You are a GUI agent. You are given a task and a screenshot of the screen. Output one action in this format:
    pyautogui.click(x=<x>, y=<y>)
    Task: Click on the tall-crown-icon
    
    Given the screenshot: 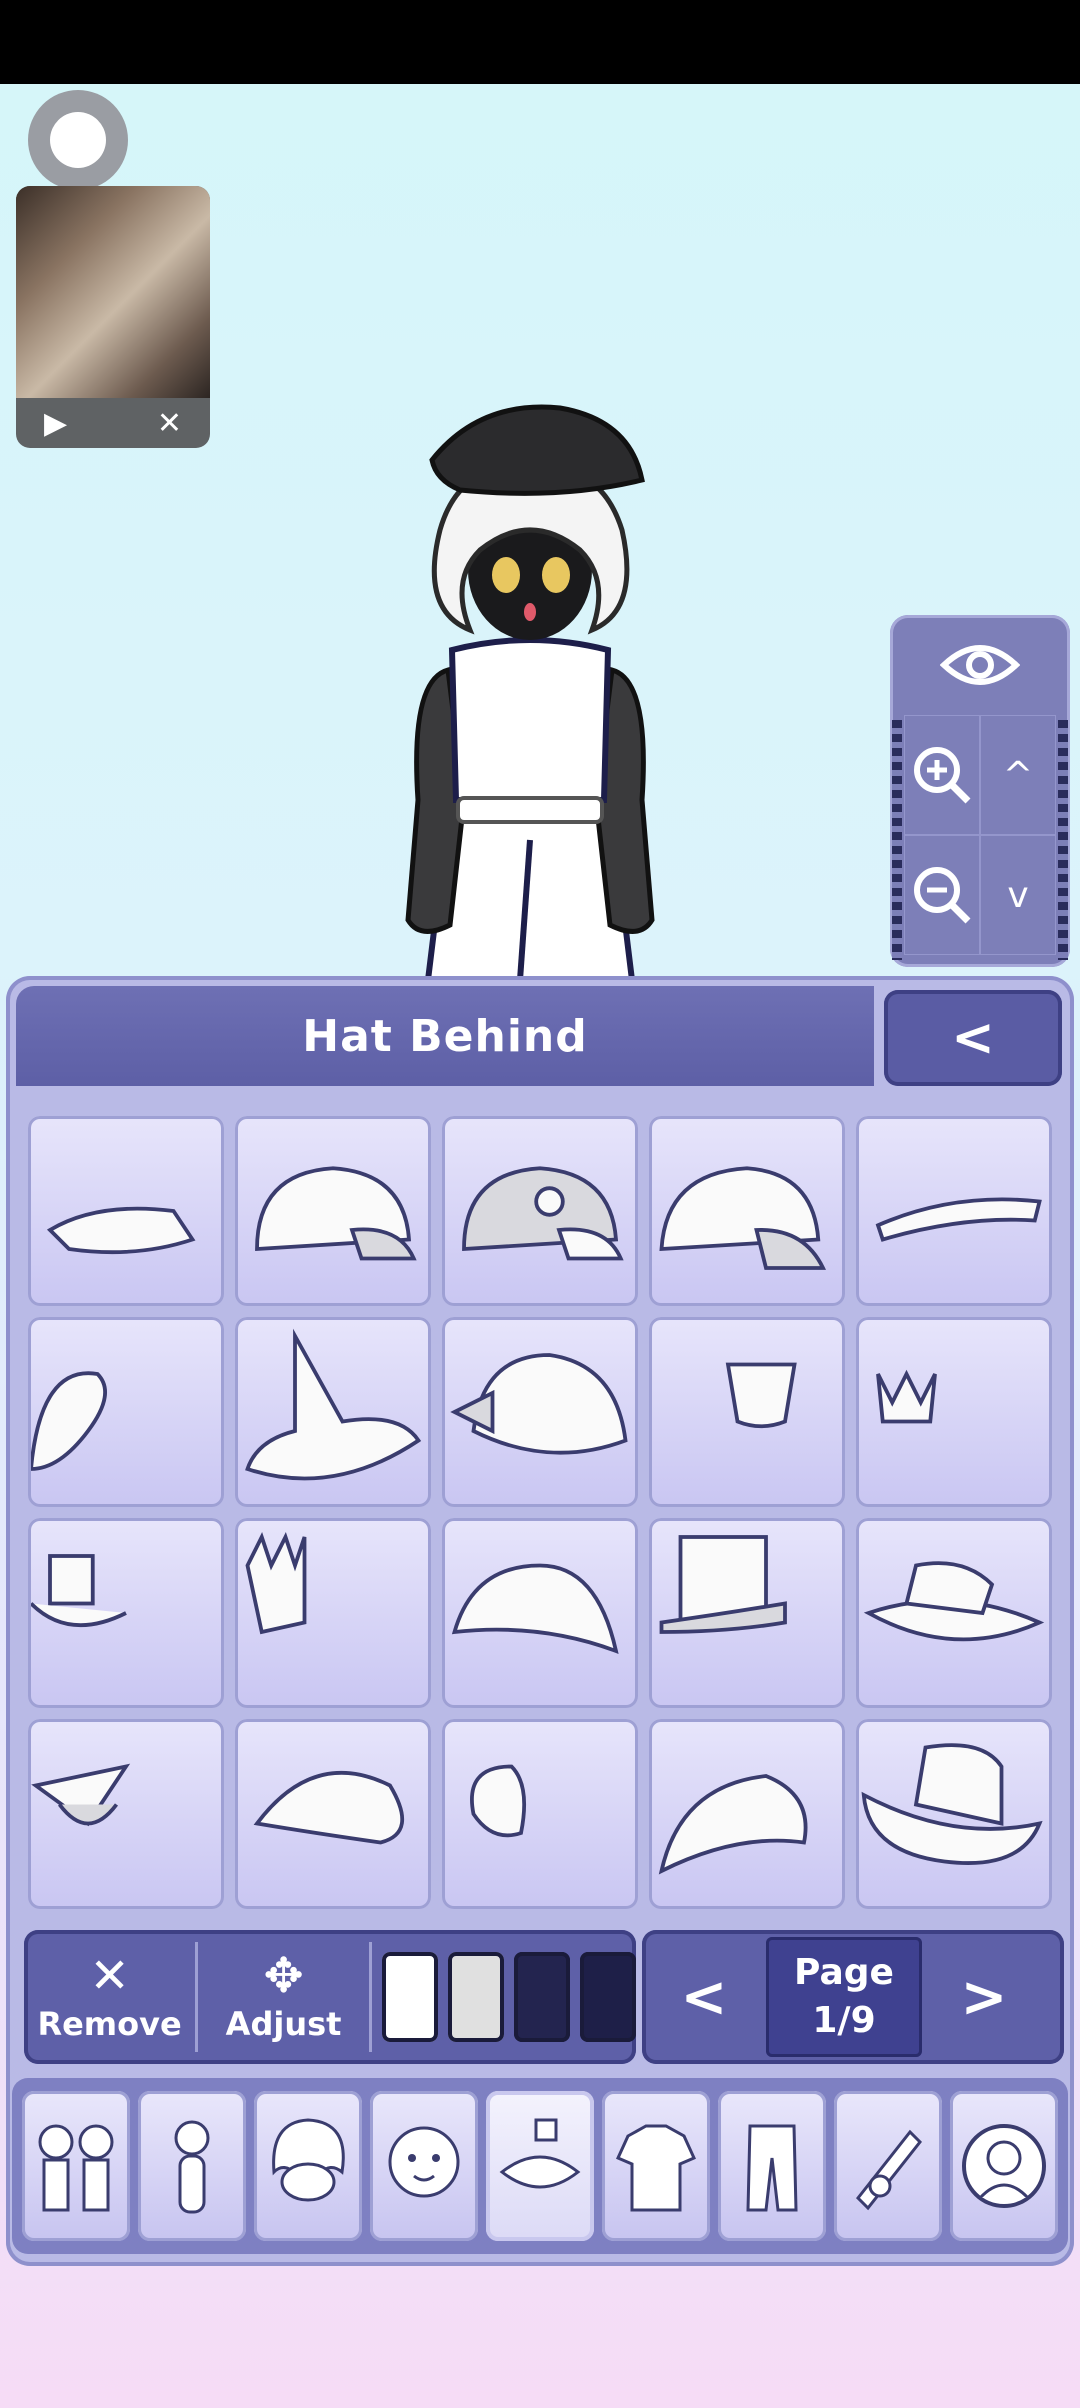 What is the action you would take?
    pyautogui.click(x=276, y=1583)
    